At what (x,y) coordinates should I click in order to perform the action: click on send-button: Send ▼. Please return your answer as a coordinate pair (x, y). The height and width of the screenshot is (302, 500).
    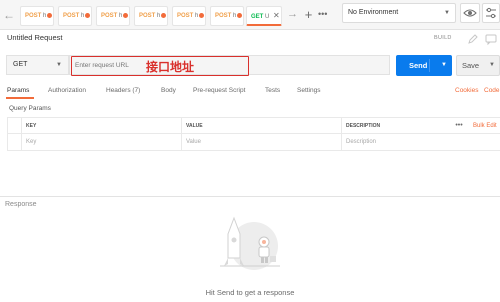
    Looking at the image, I should click on (424, 65).